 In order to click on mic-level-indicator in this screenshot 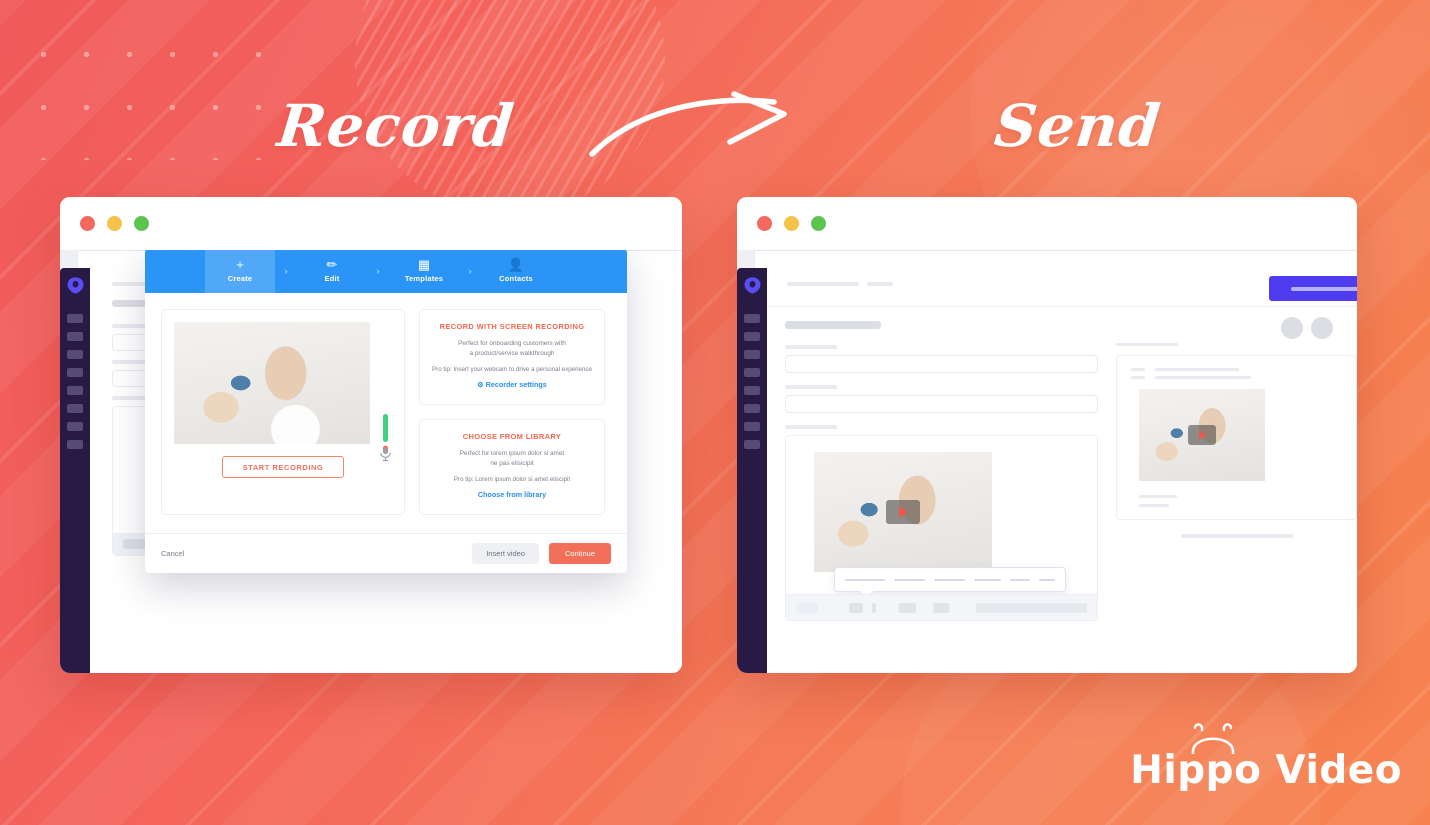, I will do `click(385, 438)`.